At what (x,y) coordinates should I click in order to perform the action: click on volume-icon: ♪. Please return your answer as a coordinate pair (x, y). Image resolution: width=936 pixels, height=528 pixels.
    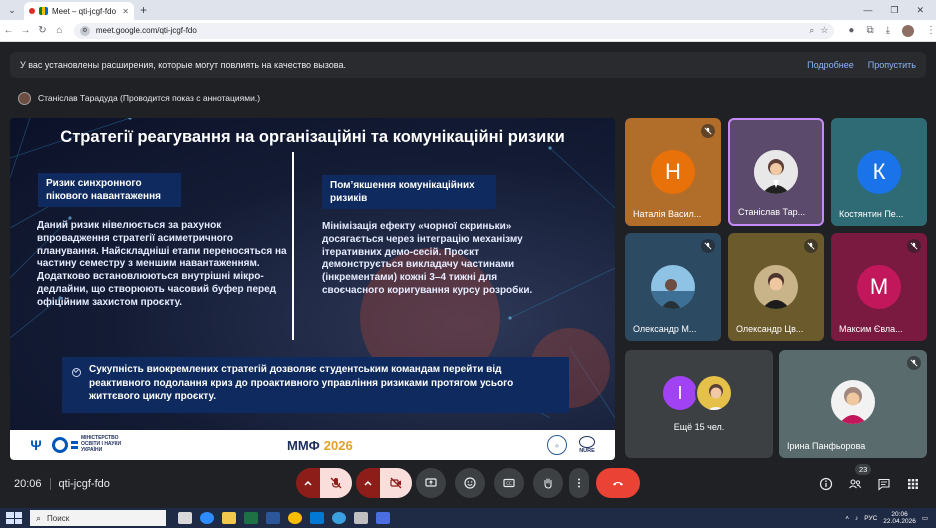
    Looking at the image, I should click on (856, 518).